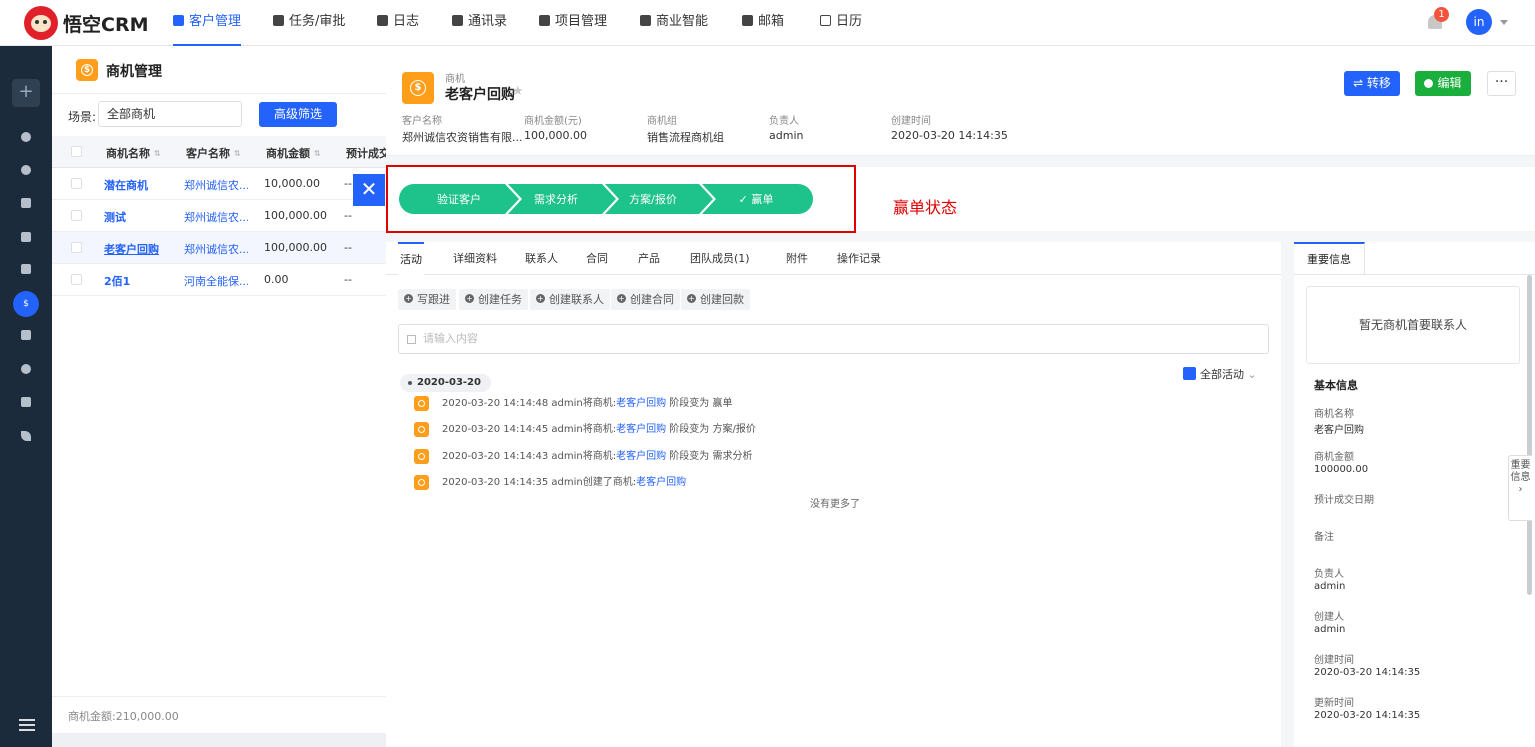 The image size is (1535, 747). I want to click on dashboard-icon, so click(26, 137).